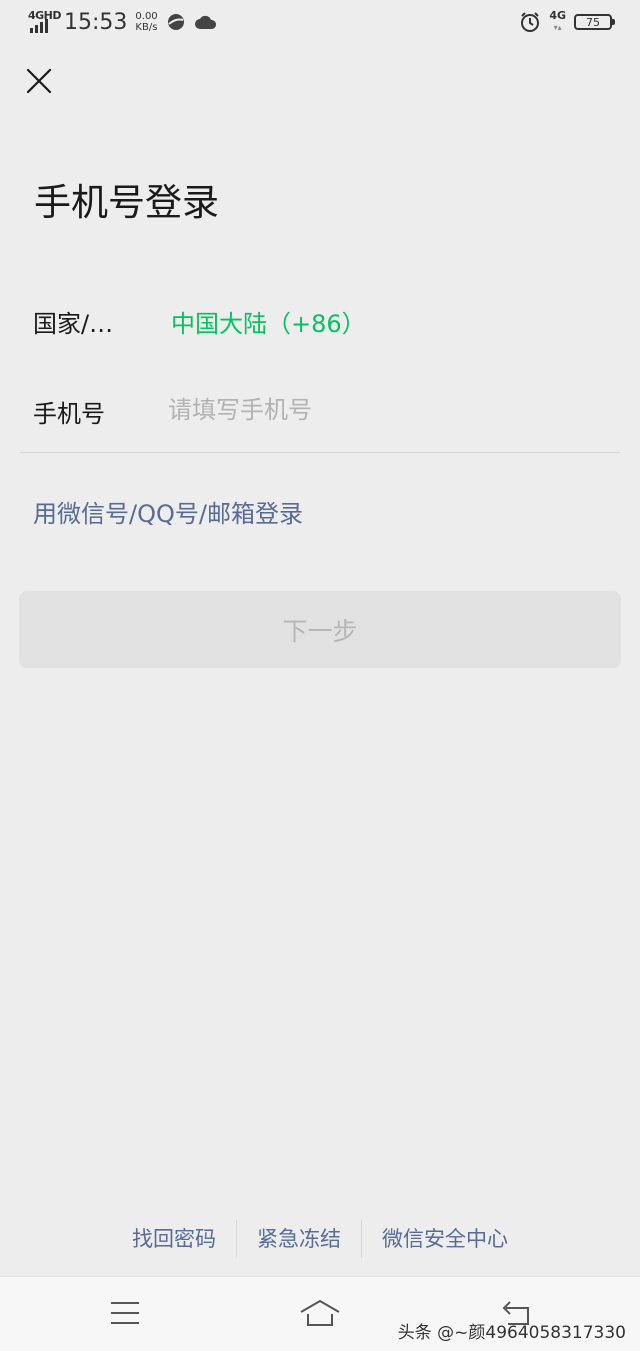  Describe the element at coordinates (96, 22) in the screenshot. I see `status-time: 15:53` at that location.